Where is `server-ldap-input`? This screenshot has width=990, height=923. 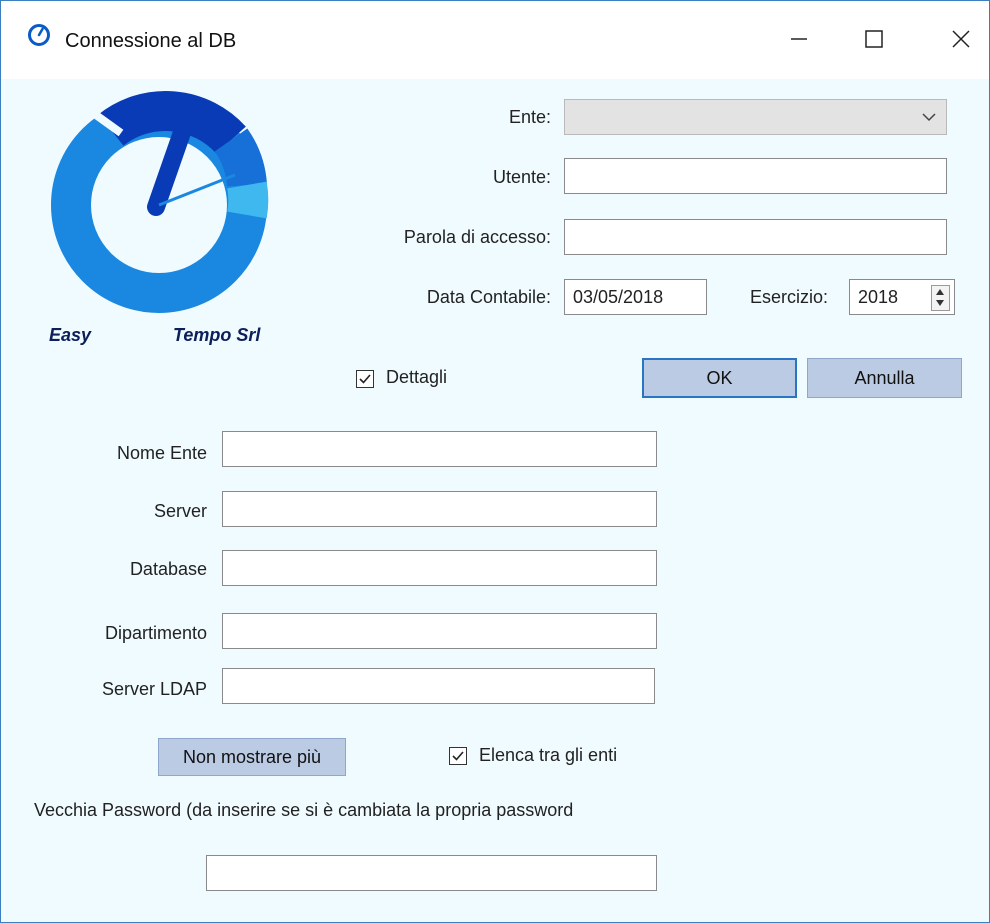
server-ldap-input is located at coordinates (438, 686).